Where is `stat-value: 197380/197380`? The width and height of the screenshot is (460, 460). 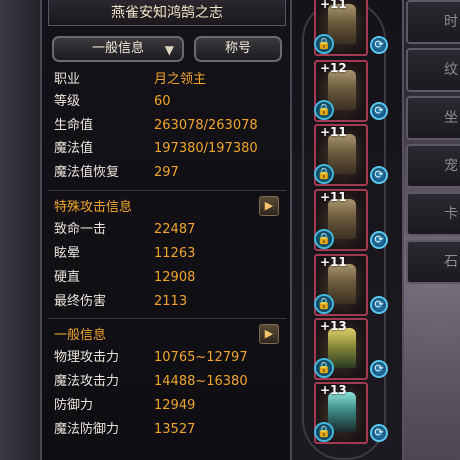
stat-value: 197380/197380 is located at coordinates (206, 148).